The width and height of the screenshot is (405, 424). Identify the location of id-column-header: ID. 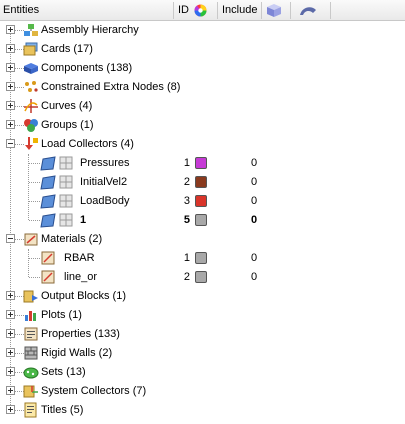
(183, 10).